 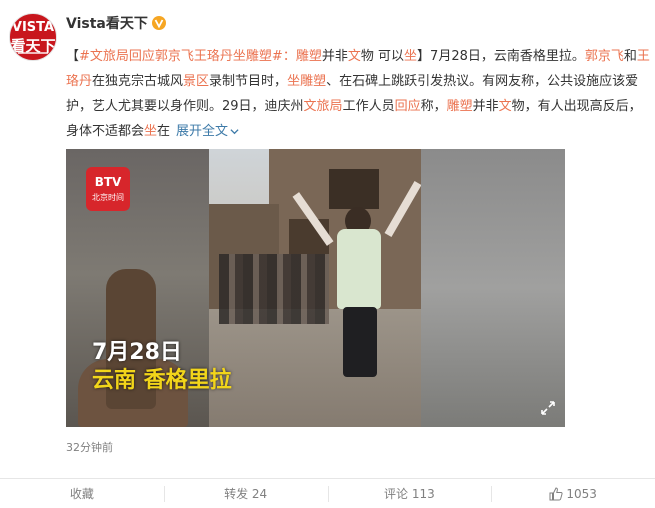 What do you see at coordinates (424, 56) in the screenshot?
I see `bracket-close: 】` at bounding box center [424, 56].